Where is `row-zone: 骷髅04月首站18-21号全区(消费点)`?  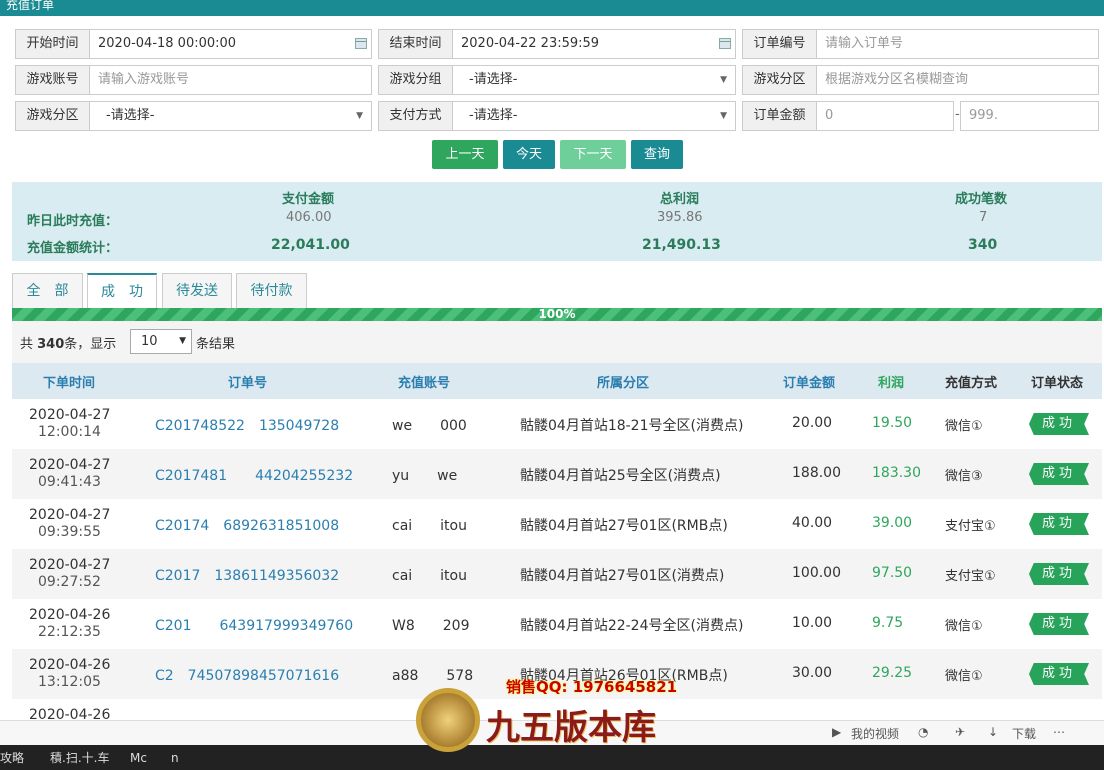 row-zone: 骷髅04月首站18-21号全区(消费点) is located at coordinates (632, 426).